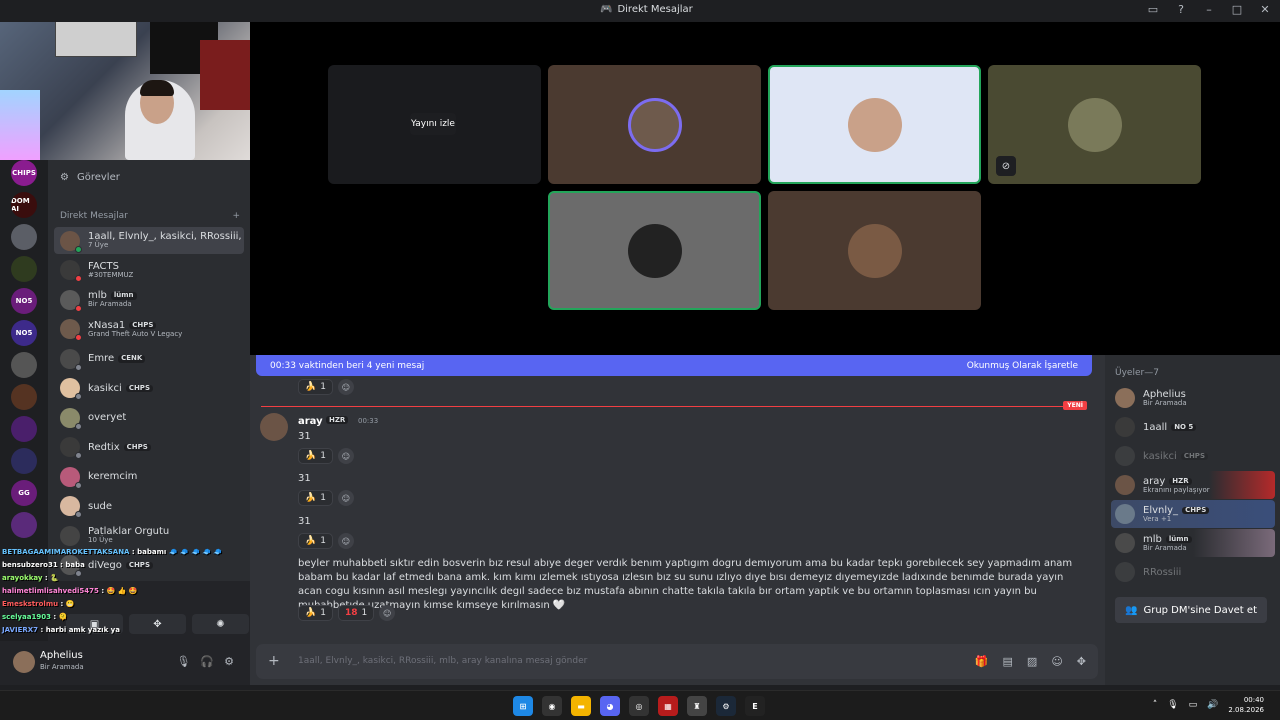  I want to click on window-controls: ▭ ? – □ ✕, so click(1209, 9).